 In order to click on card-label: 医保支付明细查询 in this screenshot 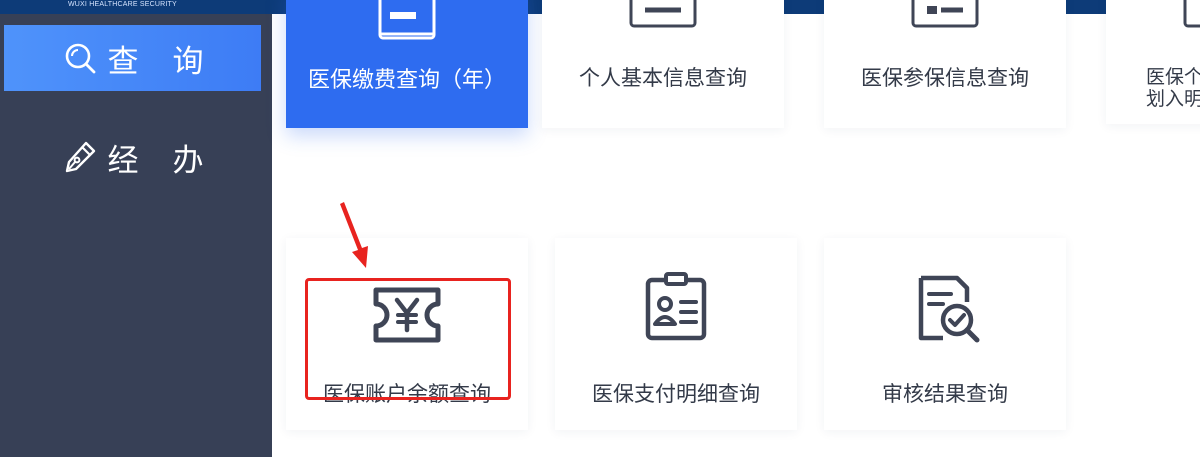, I will do `click(676, 394)`.